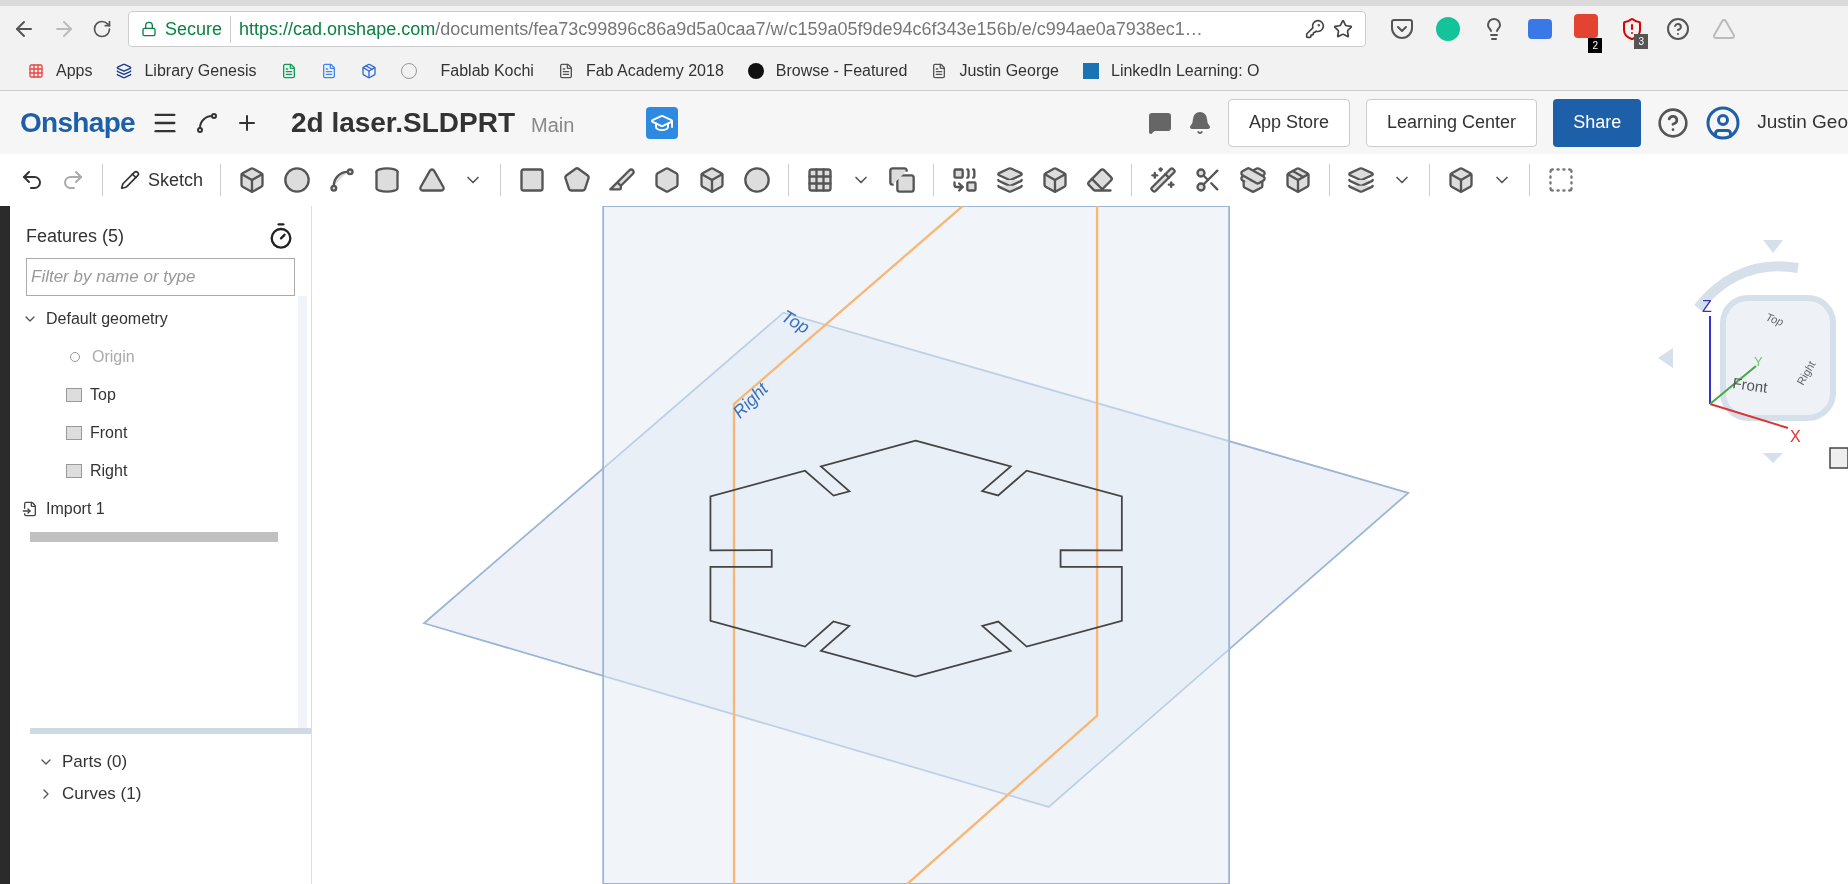 This screenshot has height=884, width=1848. I want to click on delete-part-icon, so click(1100, 180).